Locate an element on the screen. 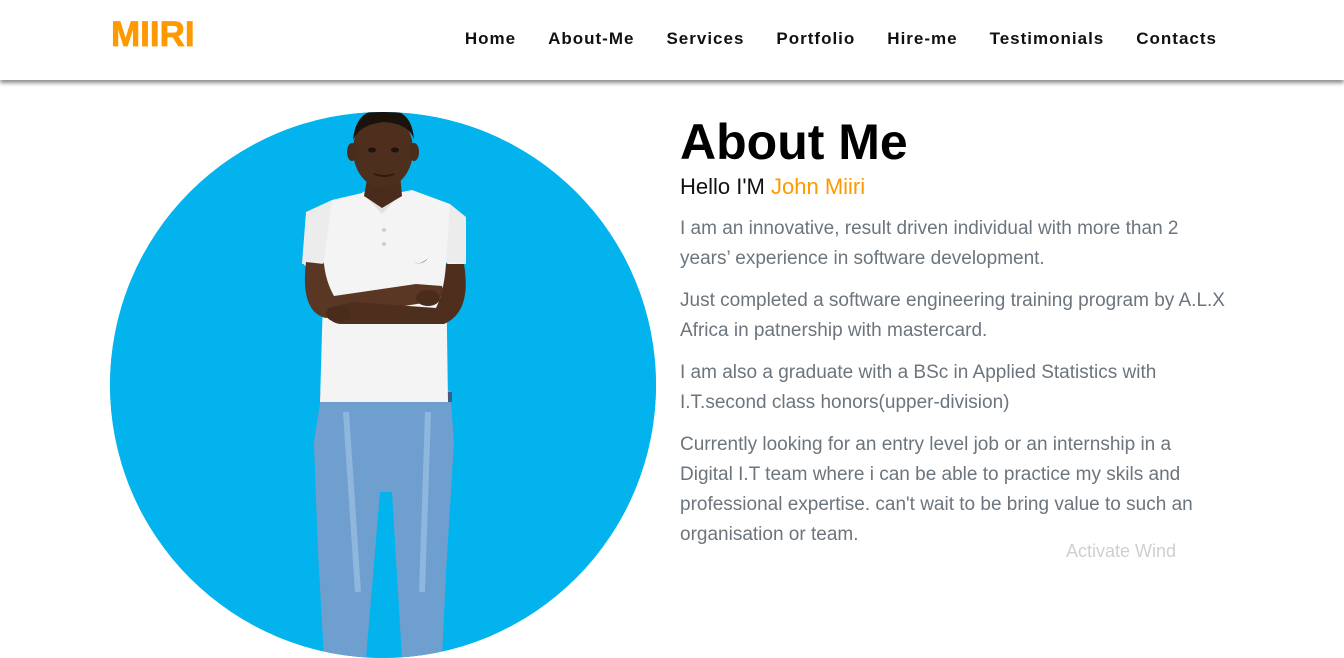  nav-link-hire-me: Hire-me is located at coordinates (922, 39).